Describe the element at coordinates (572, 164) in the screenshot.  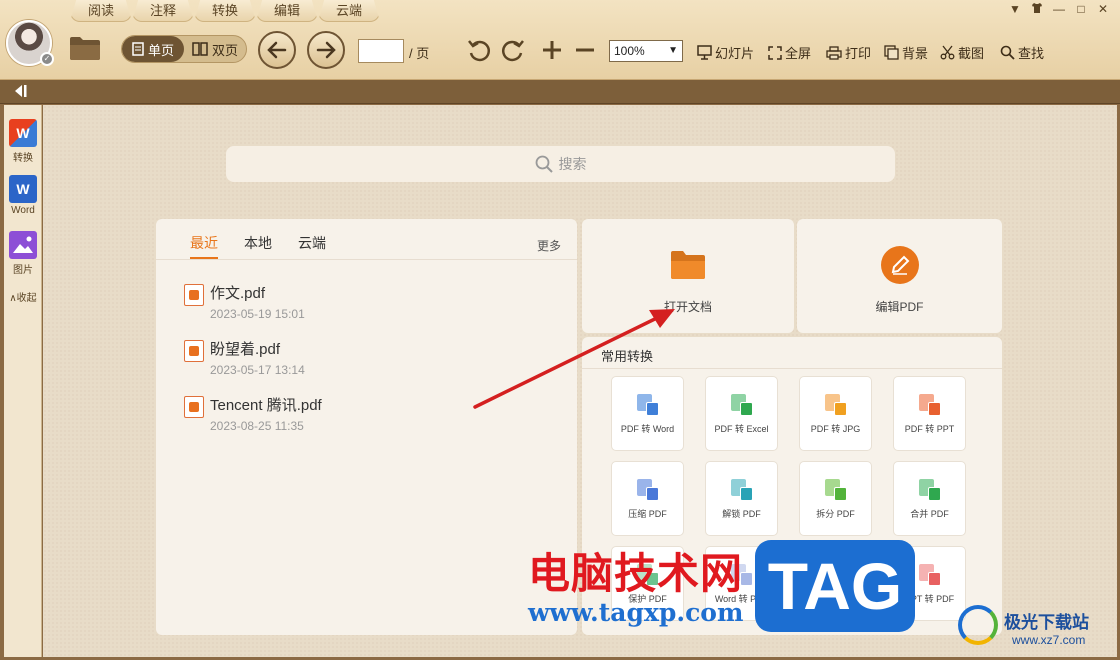
I see `search-placeholder: 搜索` at that location.